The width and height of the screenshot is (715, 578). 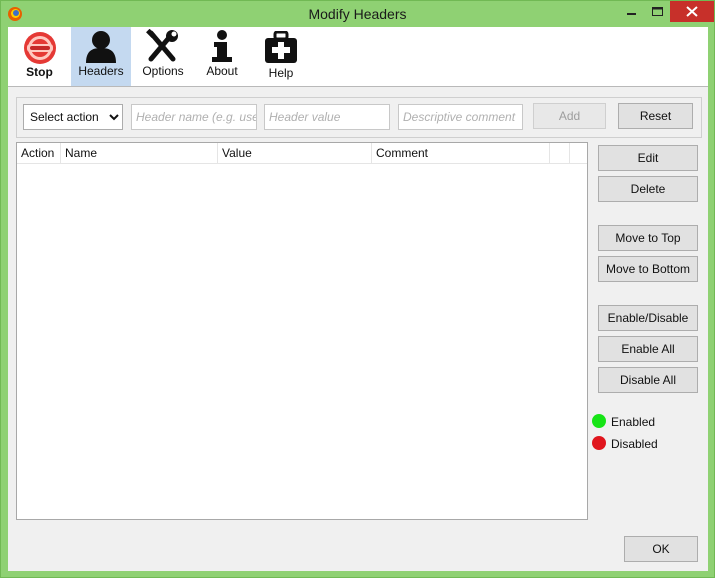 I want to click on close-button, so click(x=692, y=11).